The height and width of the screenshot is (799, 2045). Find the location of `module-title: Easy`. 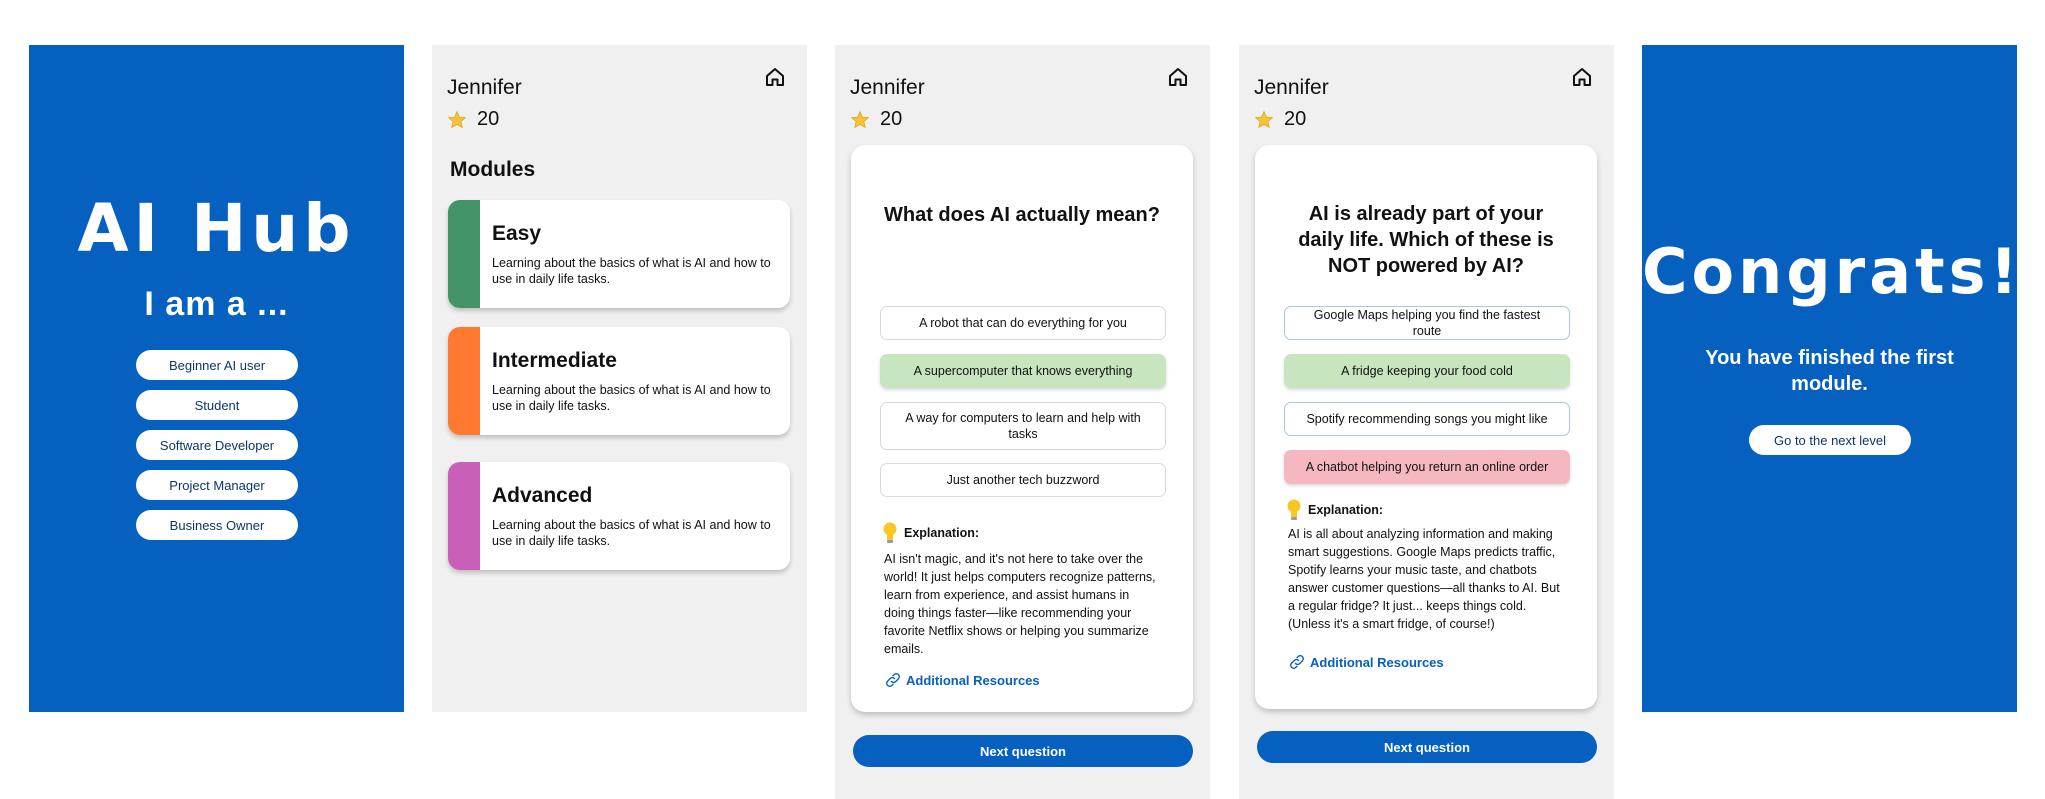

module-title: Easy is located at coordinates (517, 233).